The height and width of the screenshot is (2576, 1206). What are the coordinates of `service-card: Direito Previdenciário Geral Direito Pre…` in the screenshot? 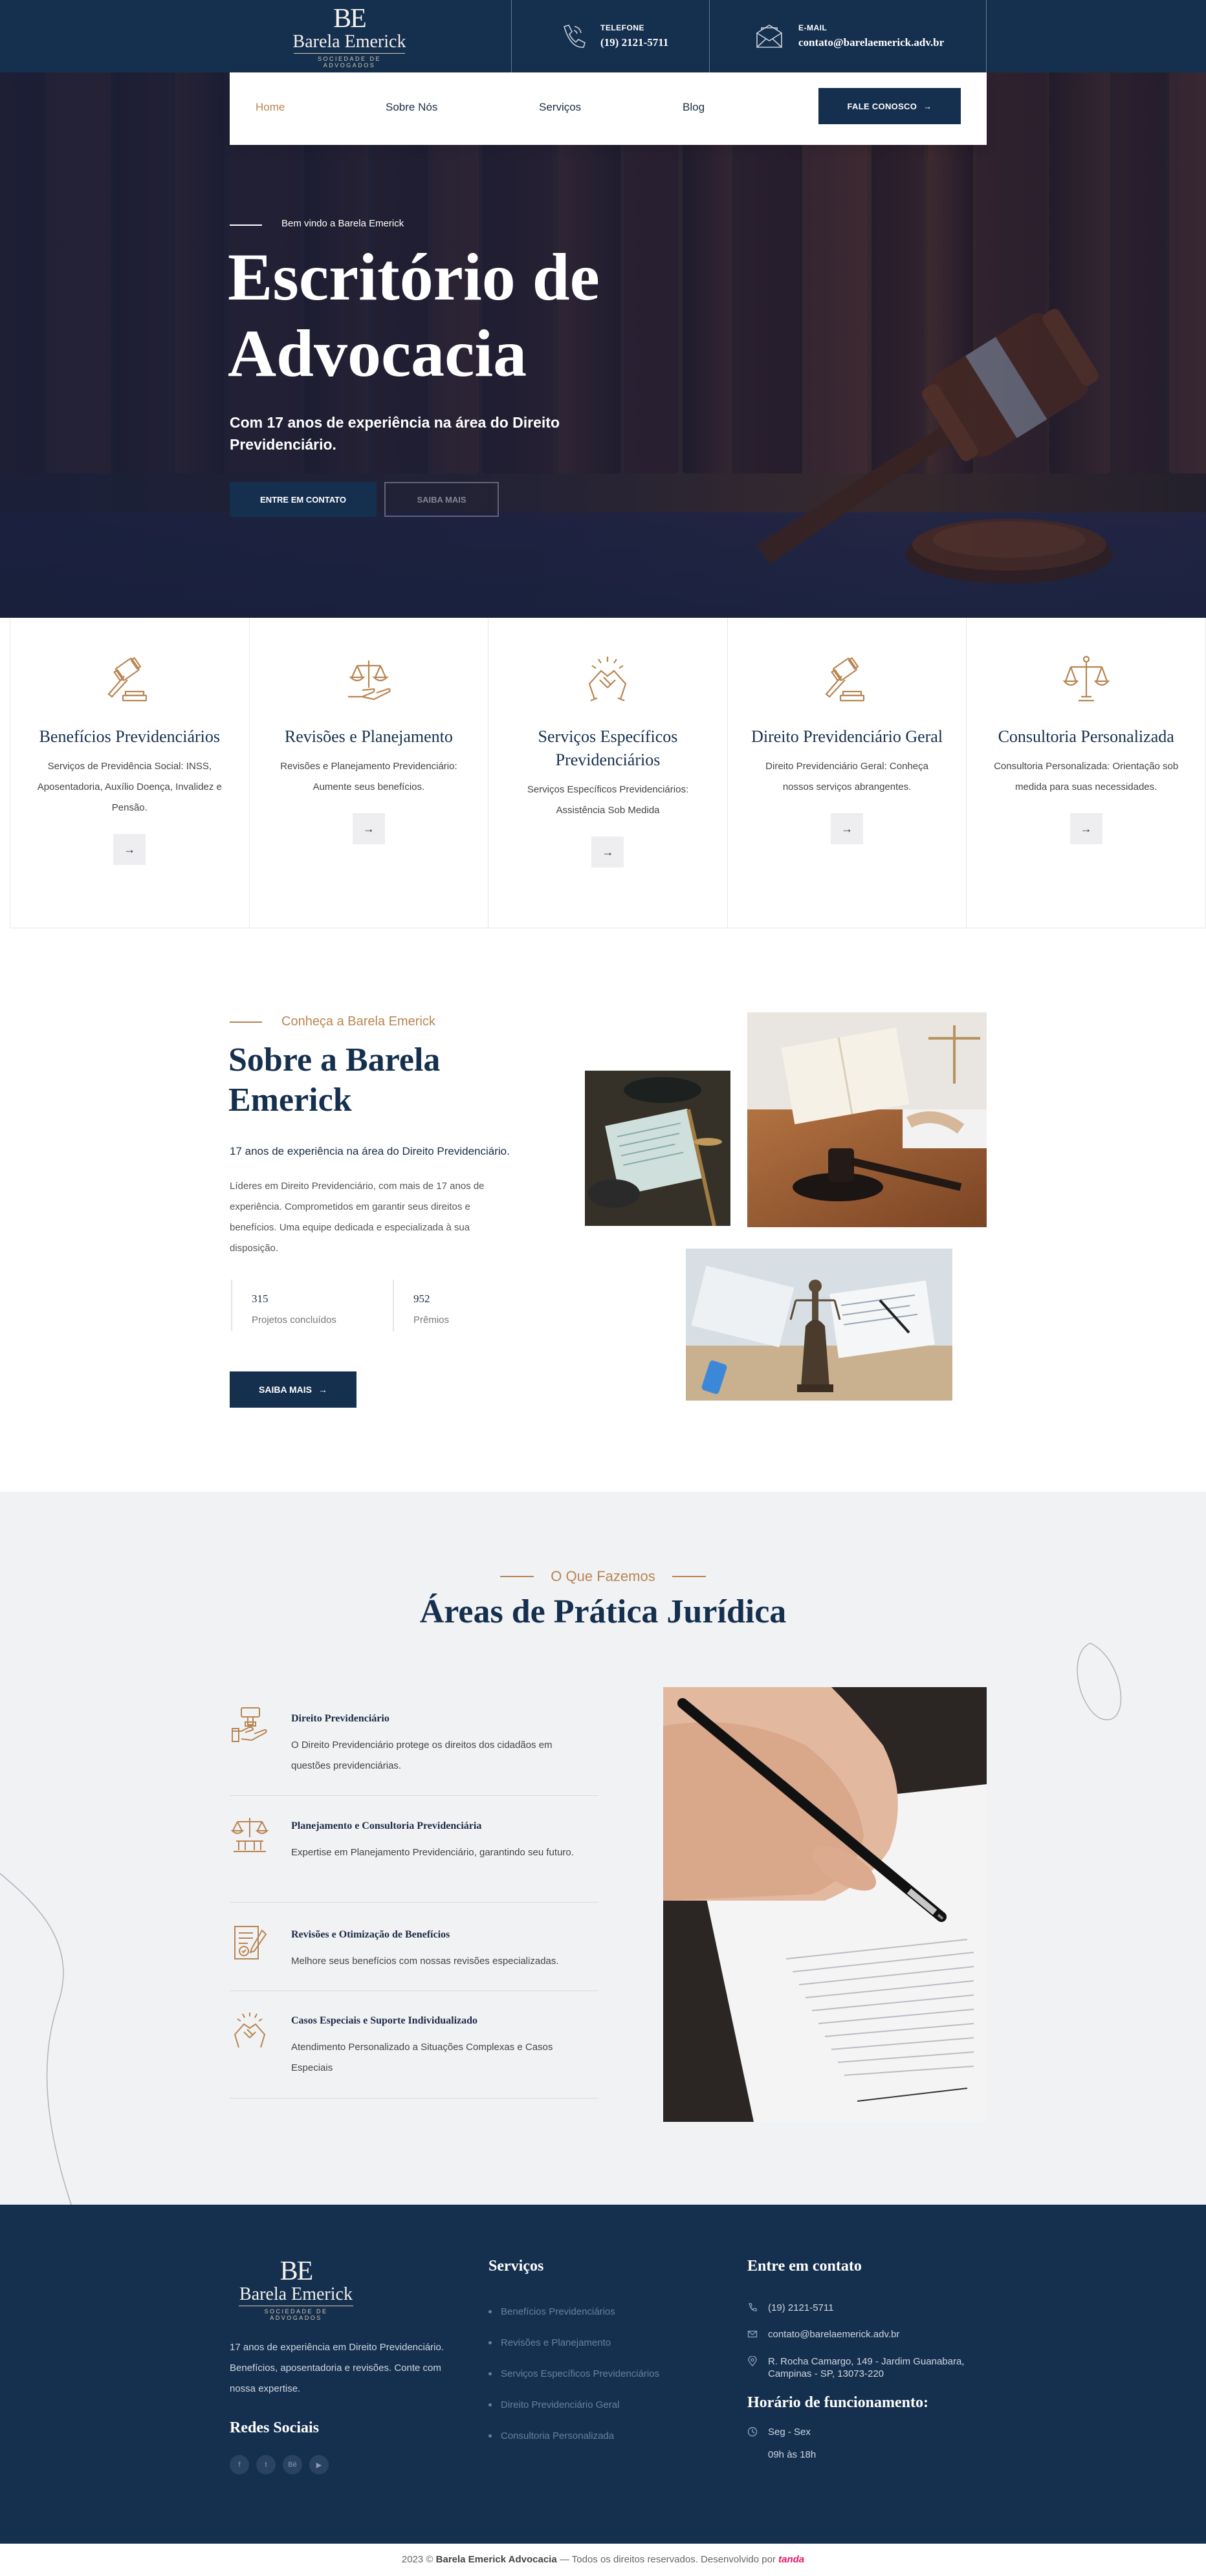 It's located at (847, 773).